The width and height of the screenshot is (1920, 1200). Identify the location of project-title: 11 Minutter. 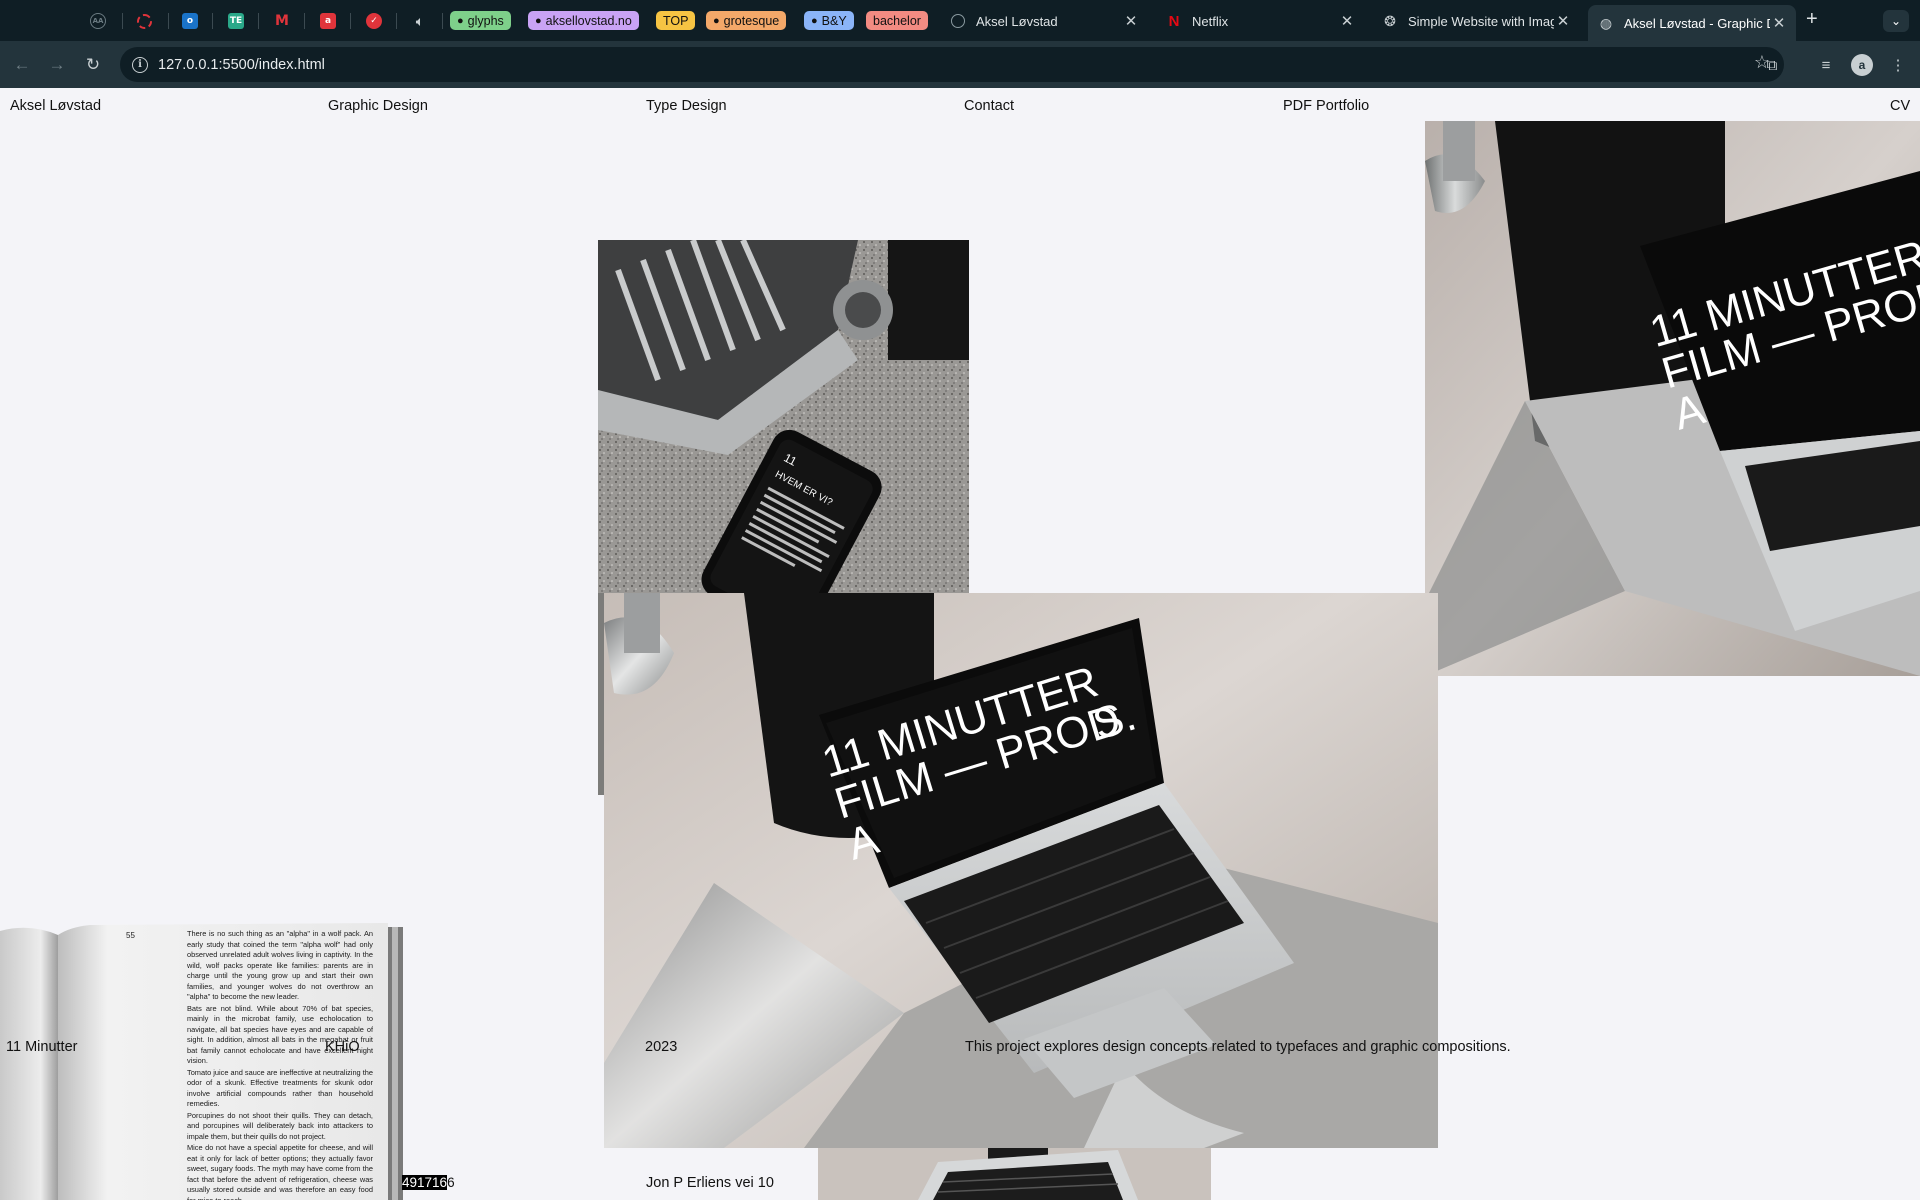
(41, 1047).